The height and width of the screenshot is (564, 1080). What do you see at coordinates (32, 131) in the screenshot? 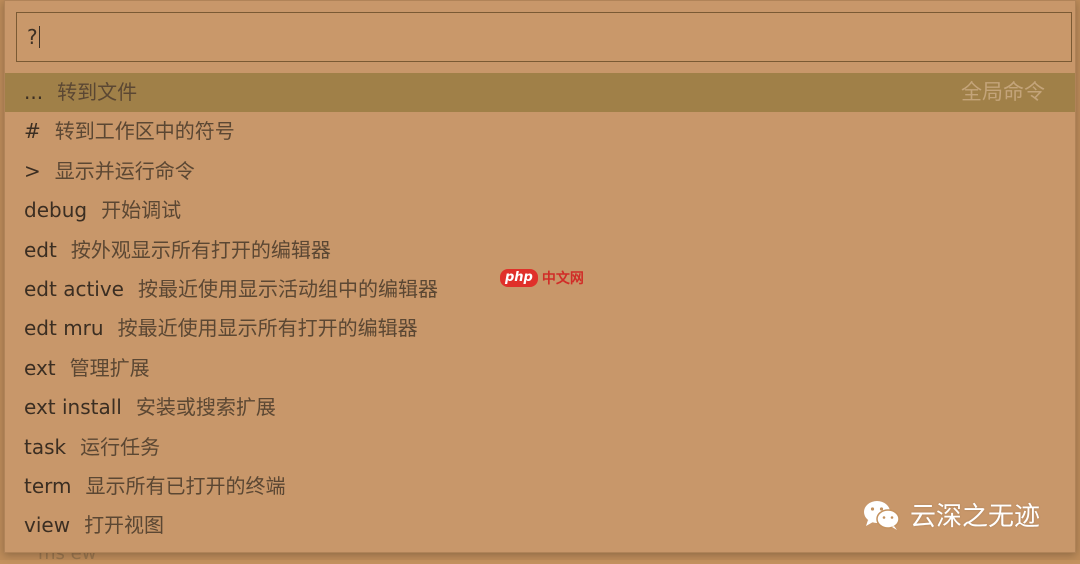
I see `item-prefix: #` at bounding box center [32, 131].